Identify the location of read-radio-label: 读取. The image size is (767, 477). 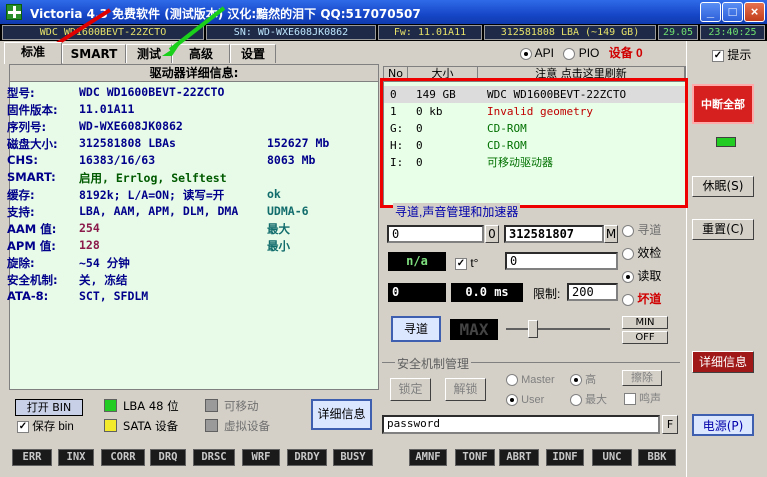
(649, 276).